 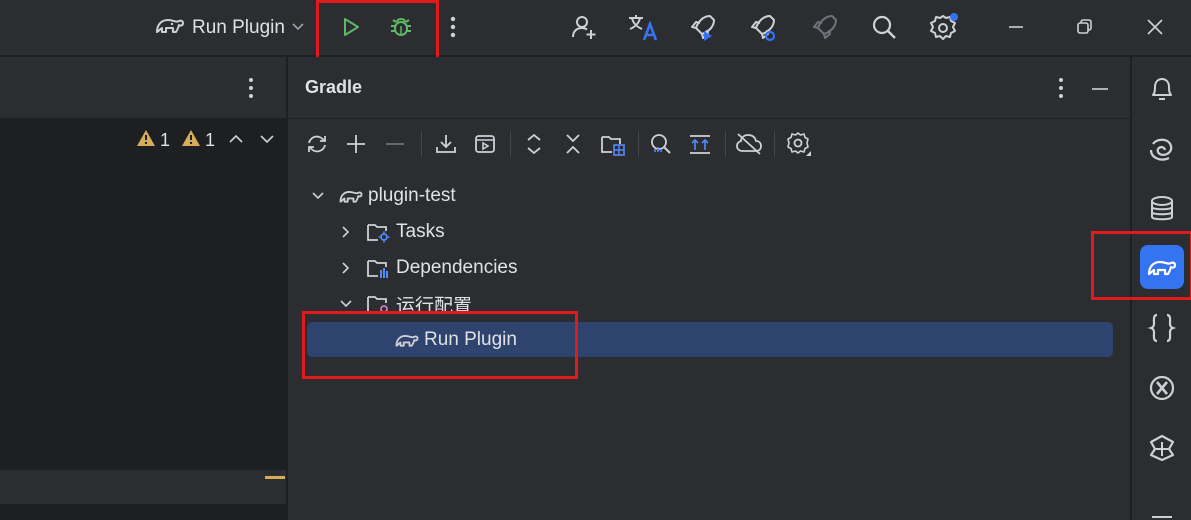 I want to click on tree-item-root: plugin-test, so click(x=382, y=196).